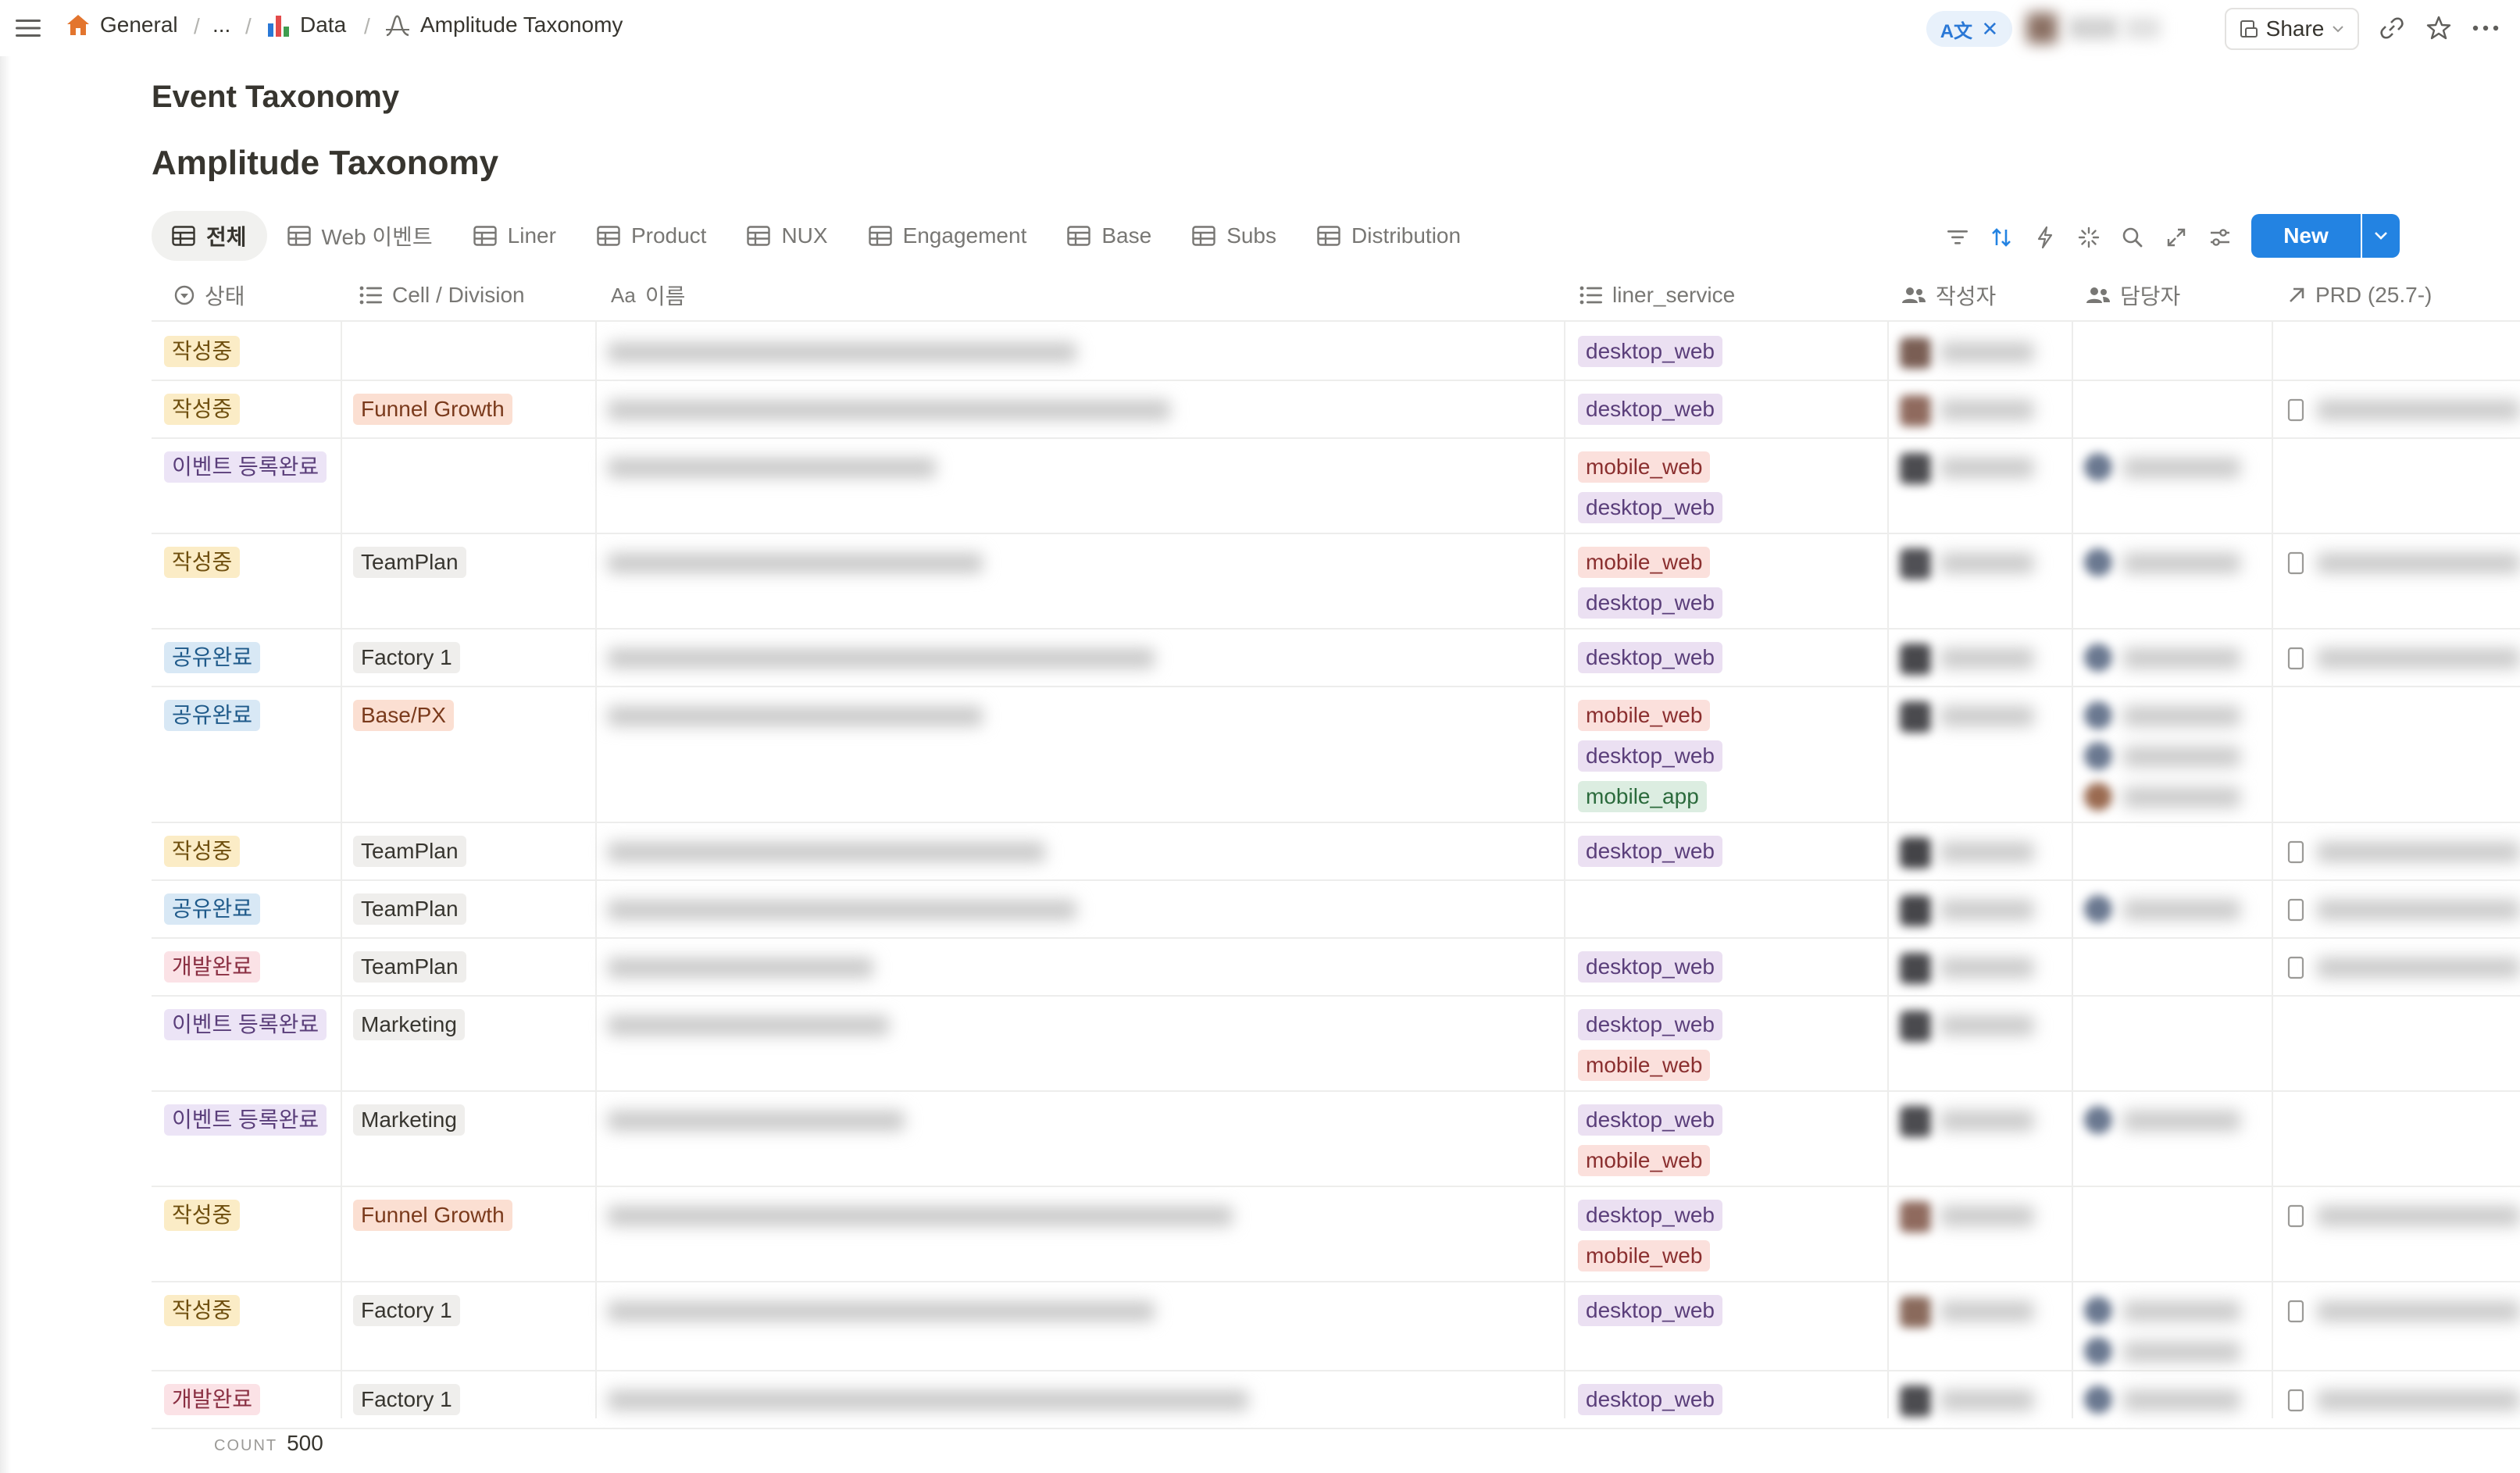 This screenshot has height=1473, width=2520. Describe the element at coordinates (2220, 237) in the screenshot. I see `settings-sliders-icon` at that location.